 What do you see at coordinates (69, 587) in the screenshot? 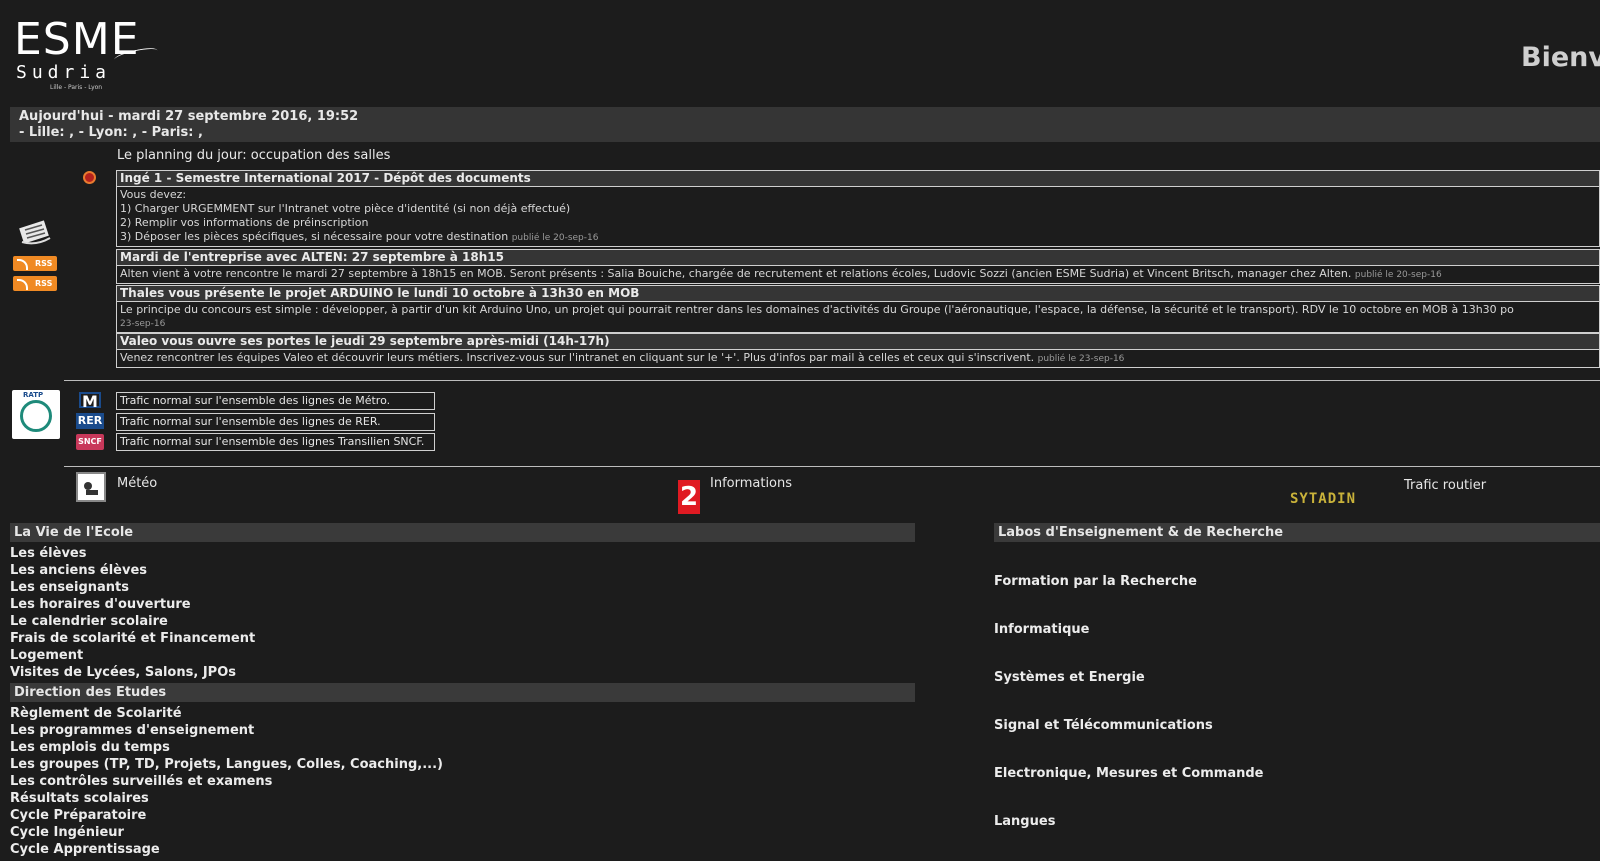
I see `link-enseignants: Les enseignants` at bounding box center [69, 587].